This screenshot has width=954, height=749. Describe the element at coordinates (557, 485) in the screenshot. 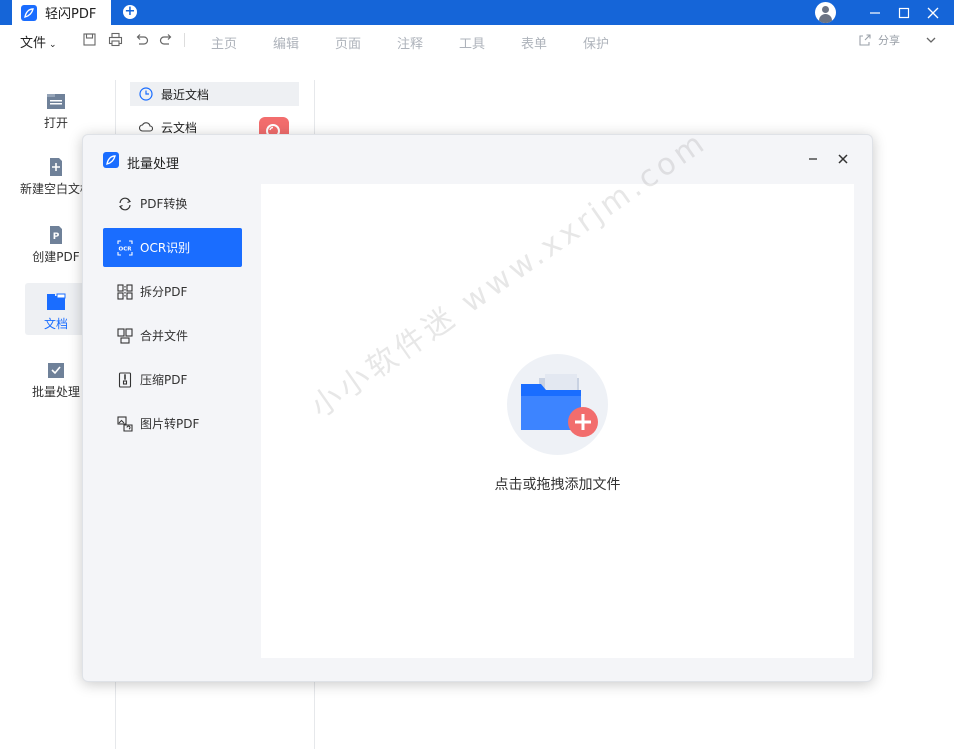

I see `drop-instruction: 点击或拖拽添加文件` at that location.